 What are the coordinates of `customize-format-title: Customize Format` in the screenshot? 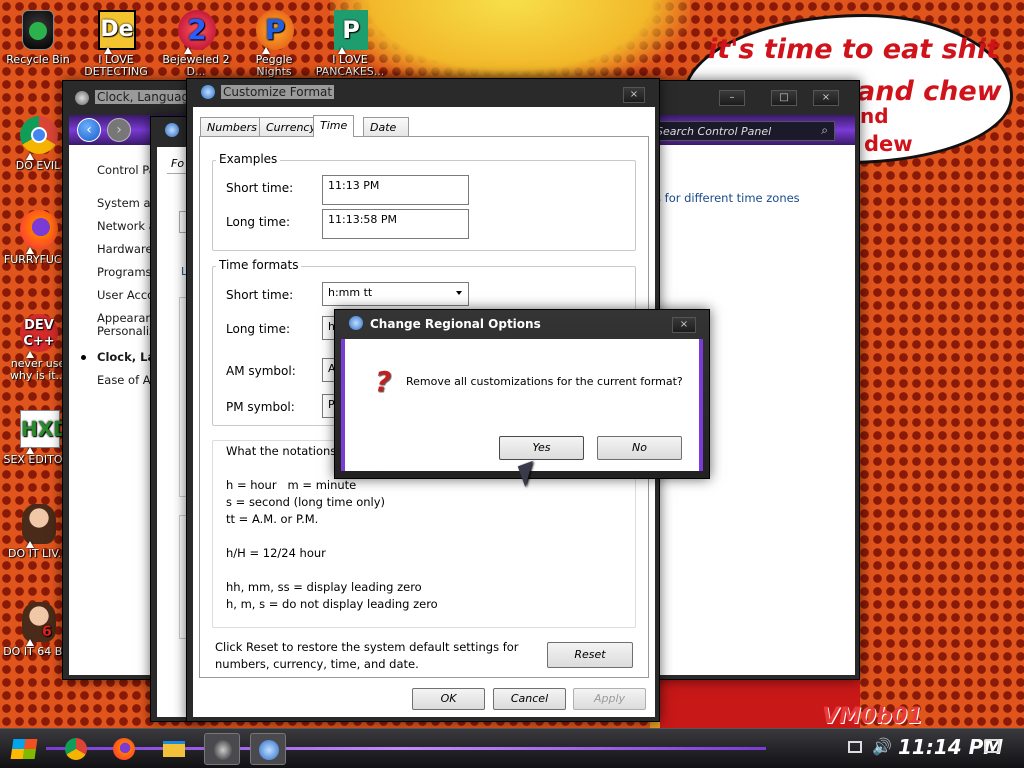 It's located at (278, 92).